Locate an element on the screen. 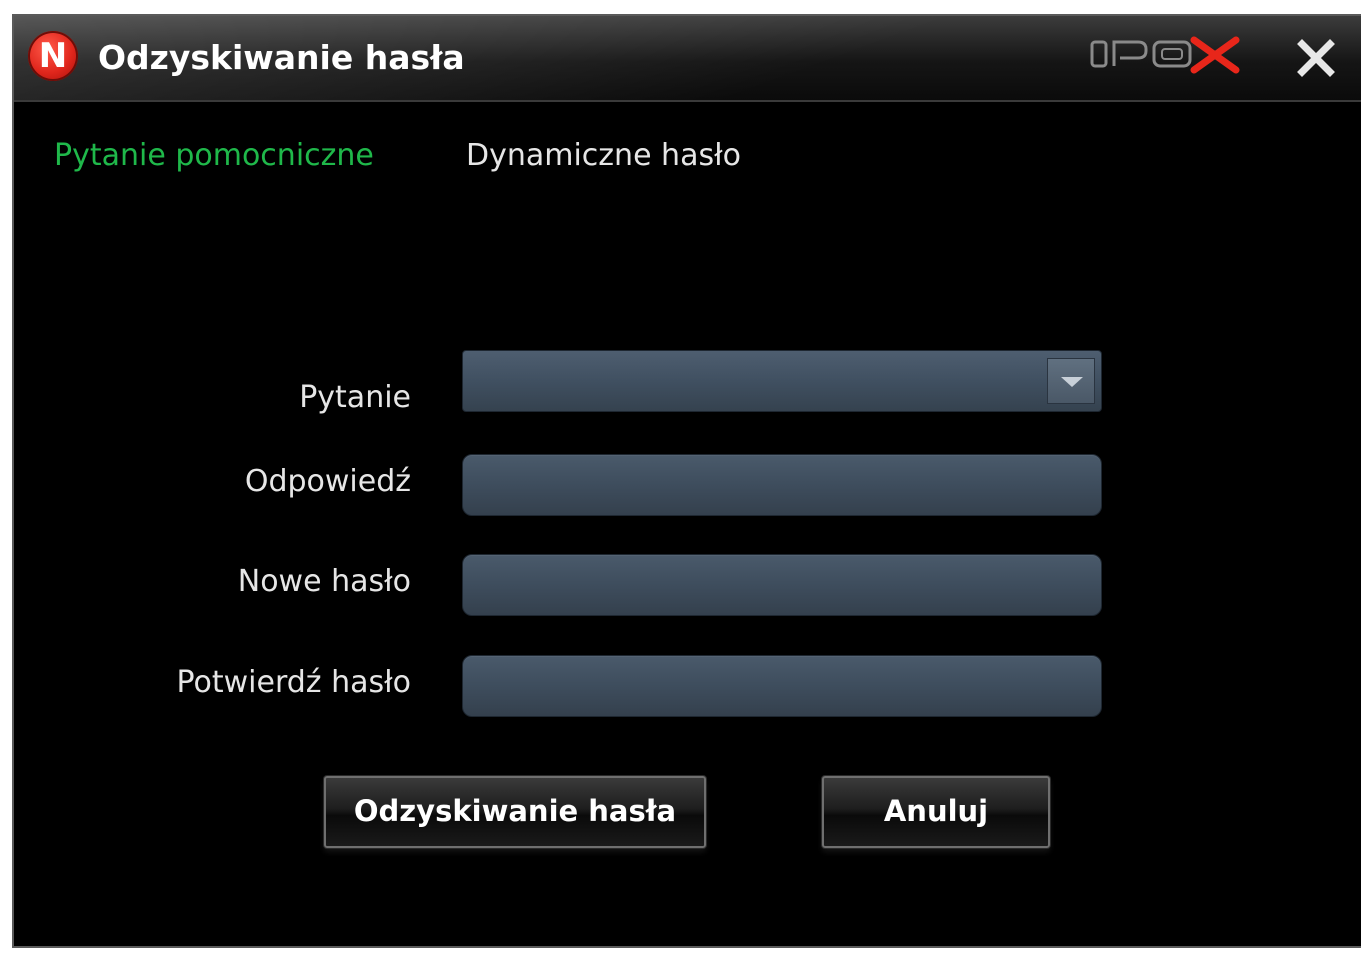  question-select is located at coordinates (782, 381).